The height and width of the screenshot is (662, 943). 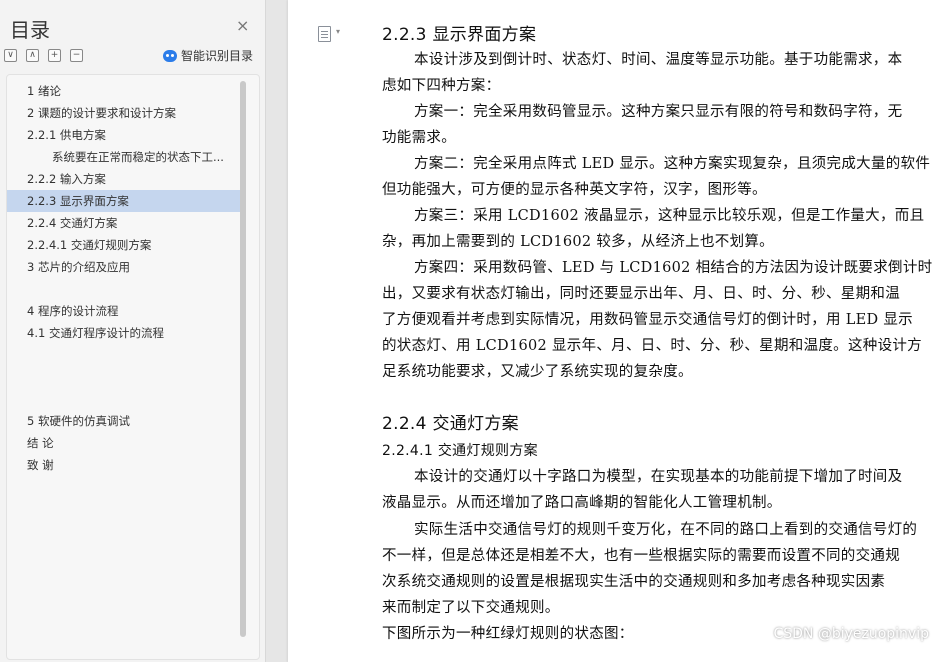 I want to click on robot-icon, so click(x=170, y=55).